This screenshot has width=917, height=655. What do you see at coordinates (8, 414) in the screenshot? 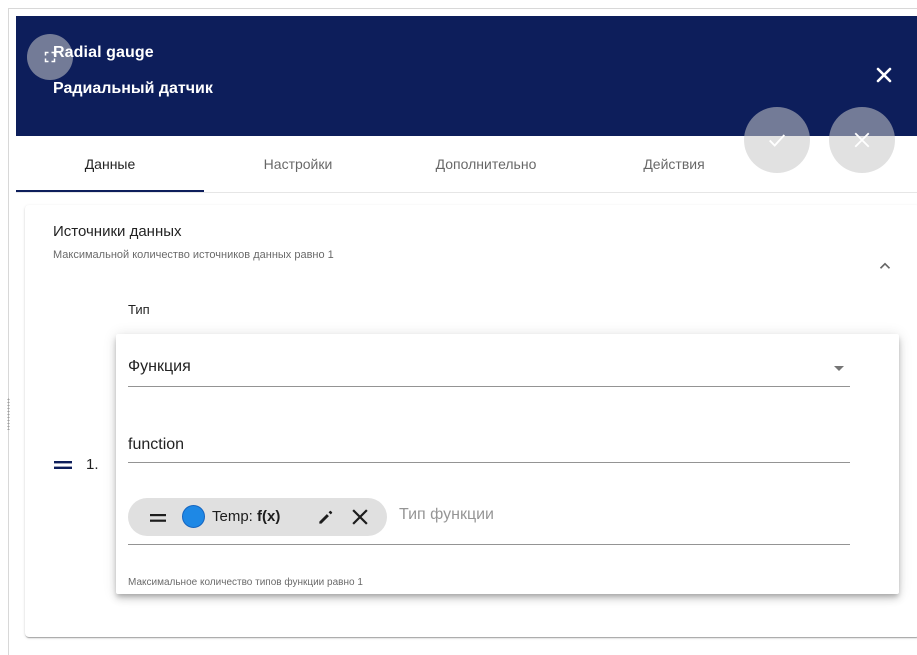
I see `resize-handle` at bounding box center [8, 414].